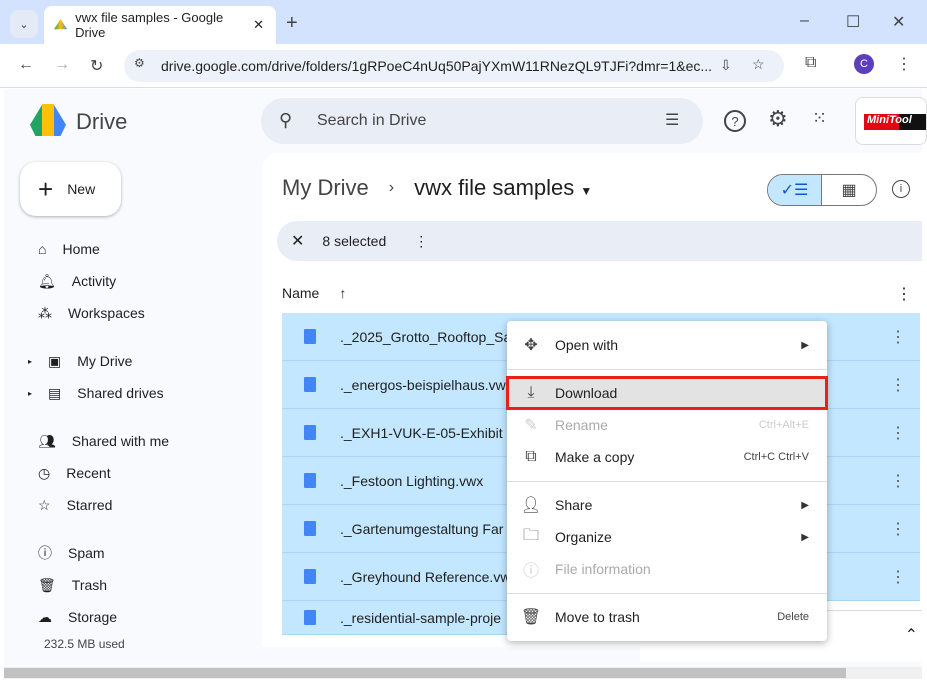 This screenshot has width=927, height=683. What do you see at coordinates (667, 457) in the screenshot?
I see `menu-item-make-a-copy: ⧉ Make a copy Ctrl+C Ctrl+V` at bounding box center [667, 457].